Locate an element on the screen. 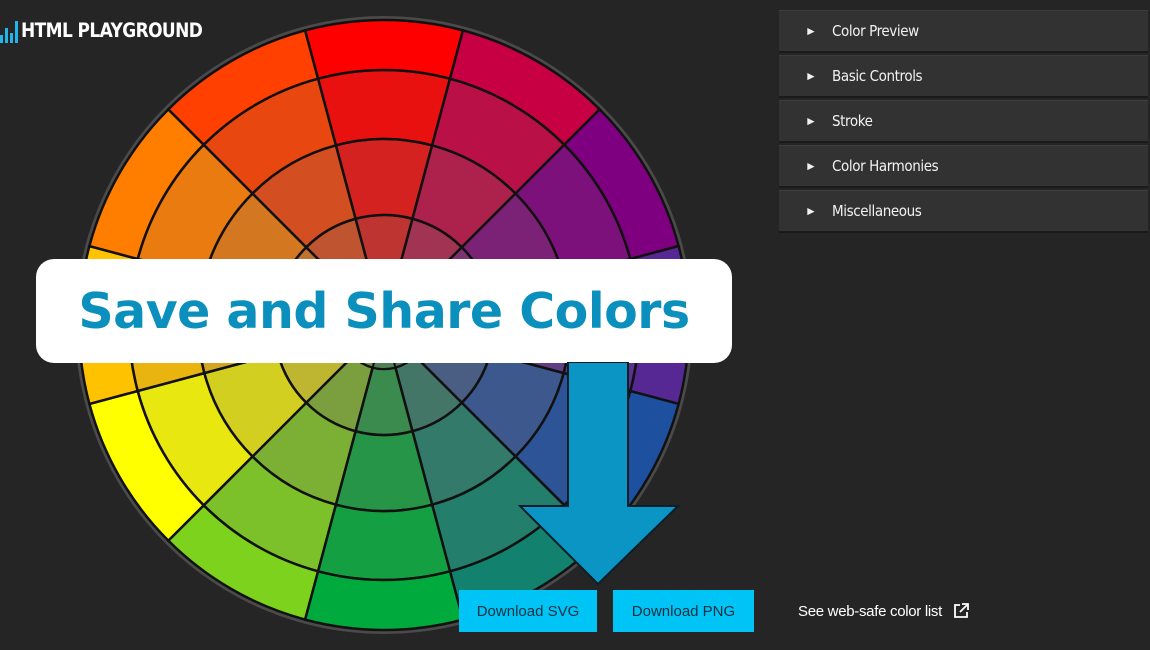 The width and height of the screenshot is (1150, 650). accordion-label: Color Harmonies is located at coordinates (885, 166).